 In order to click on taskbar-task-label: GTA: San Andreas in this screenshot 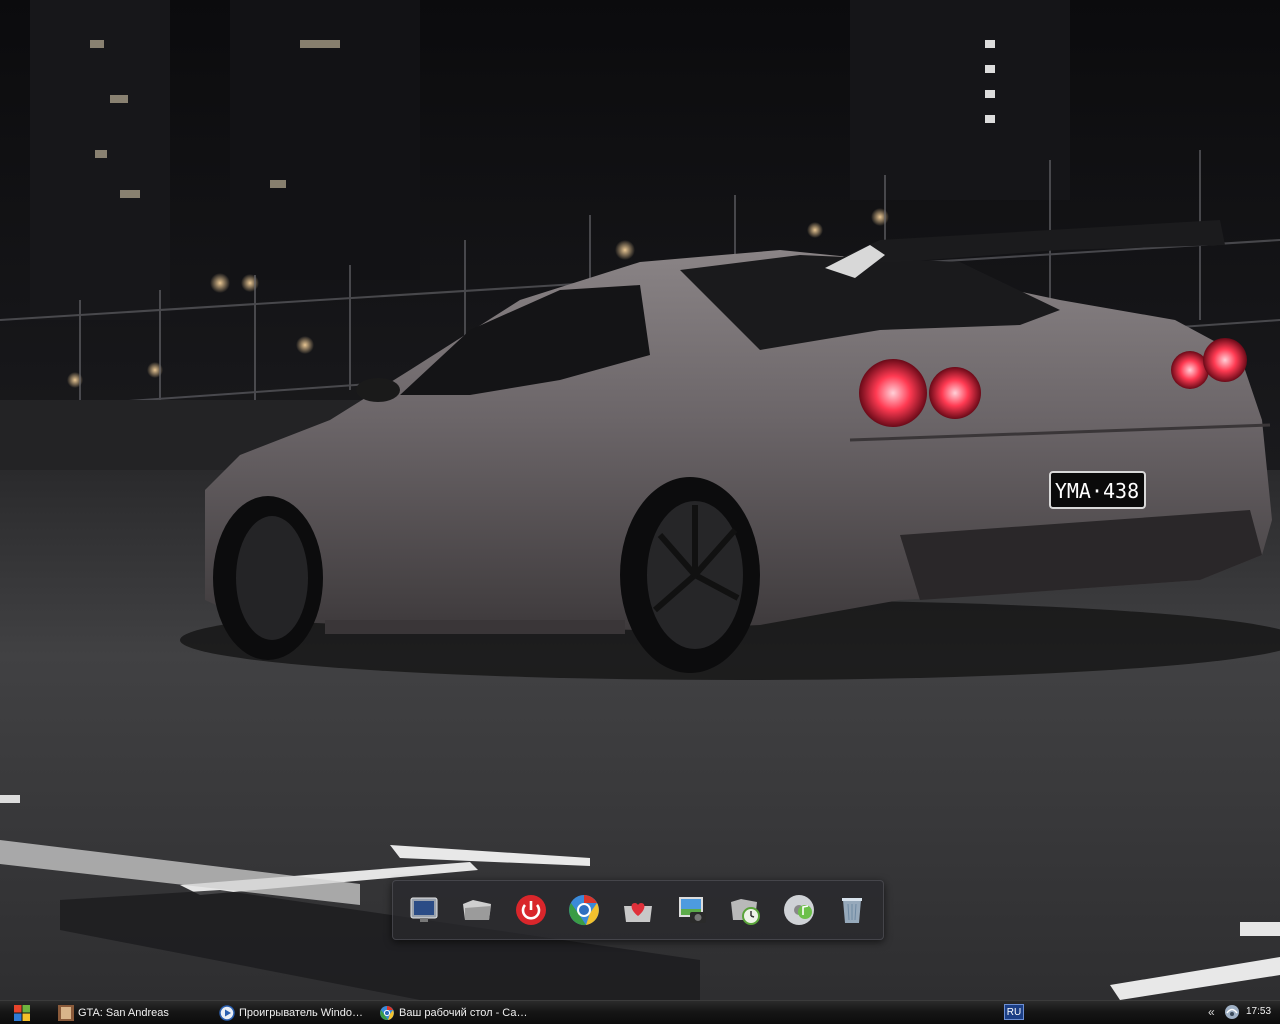, I will do `click(123, 1012)`.